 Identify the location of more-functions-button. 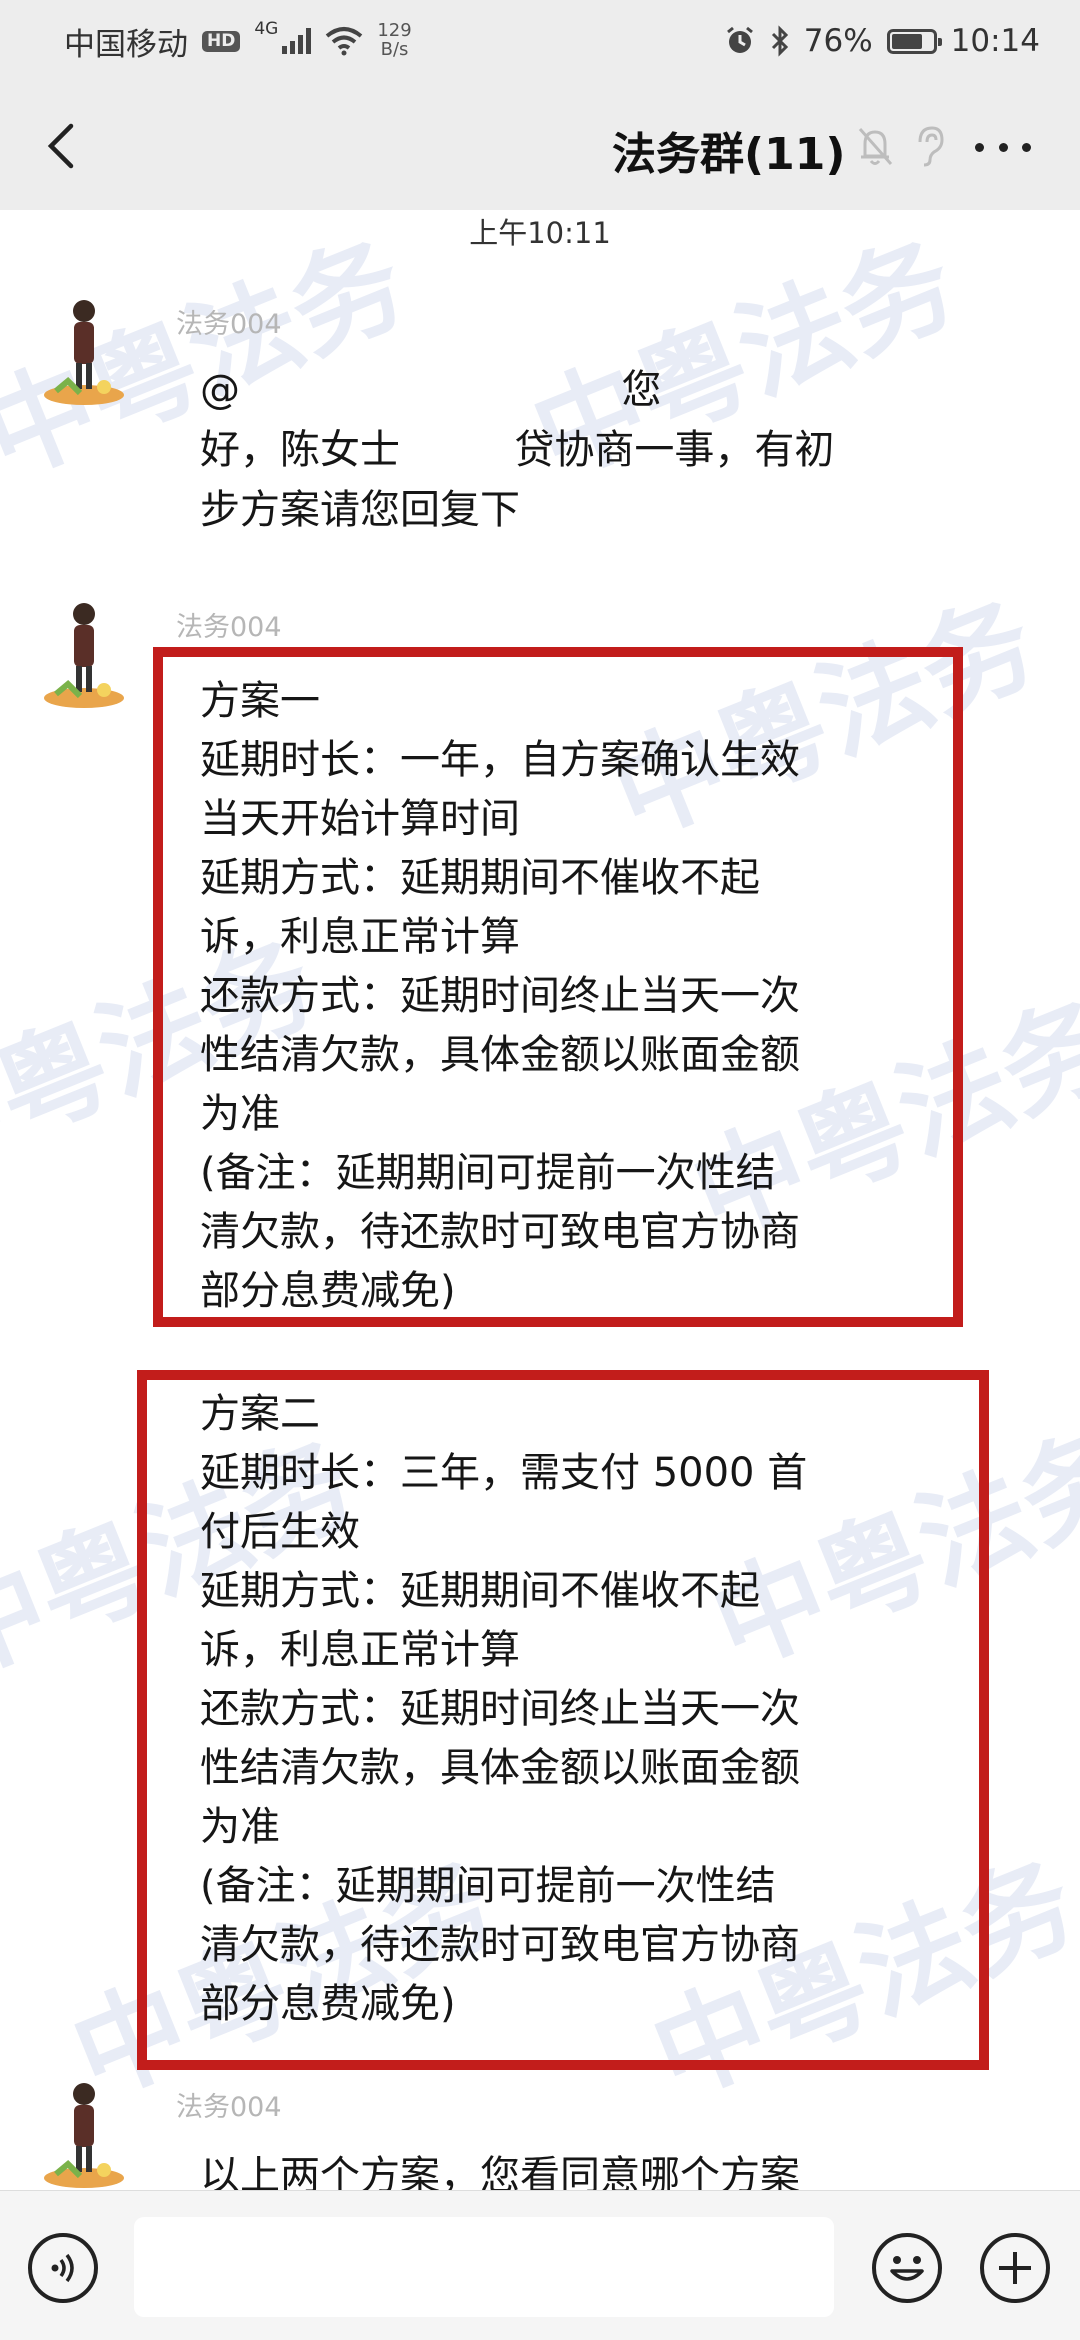
(1015, 2268).